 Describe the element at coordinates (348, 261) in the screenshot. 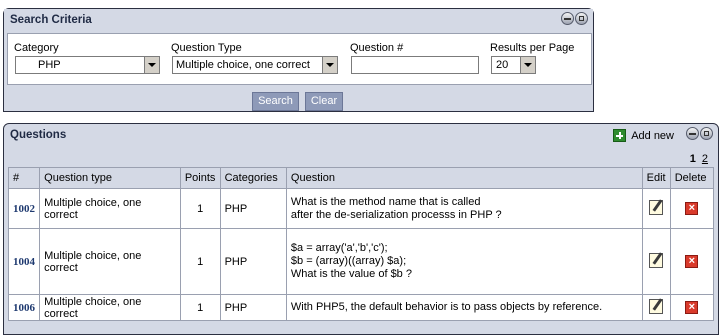

I see `question-line: $b = (array)((array) $a);` at that location.